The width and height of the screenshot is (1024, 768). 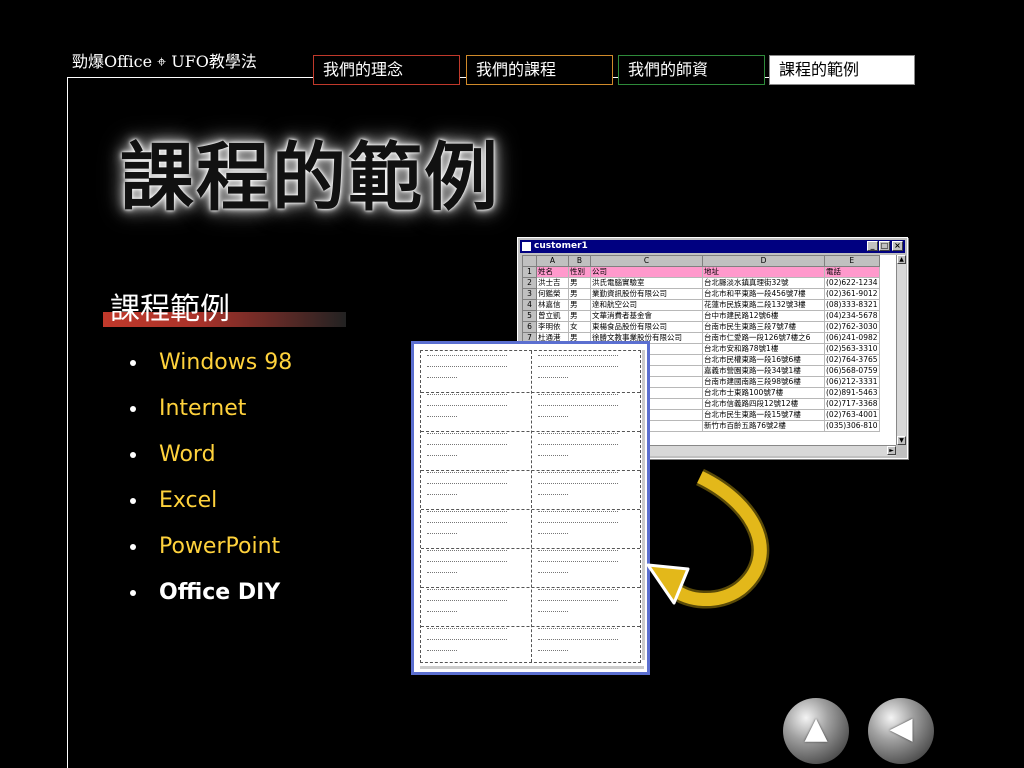 I want to click on course-label: Windows 98, so click(x=226, y=362).